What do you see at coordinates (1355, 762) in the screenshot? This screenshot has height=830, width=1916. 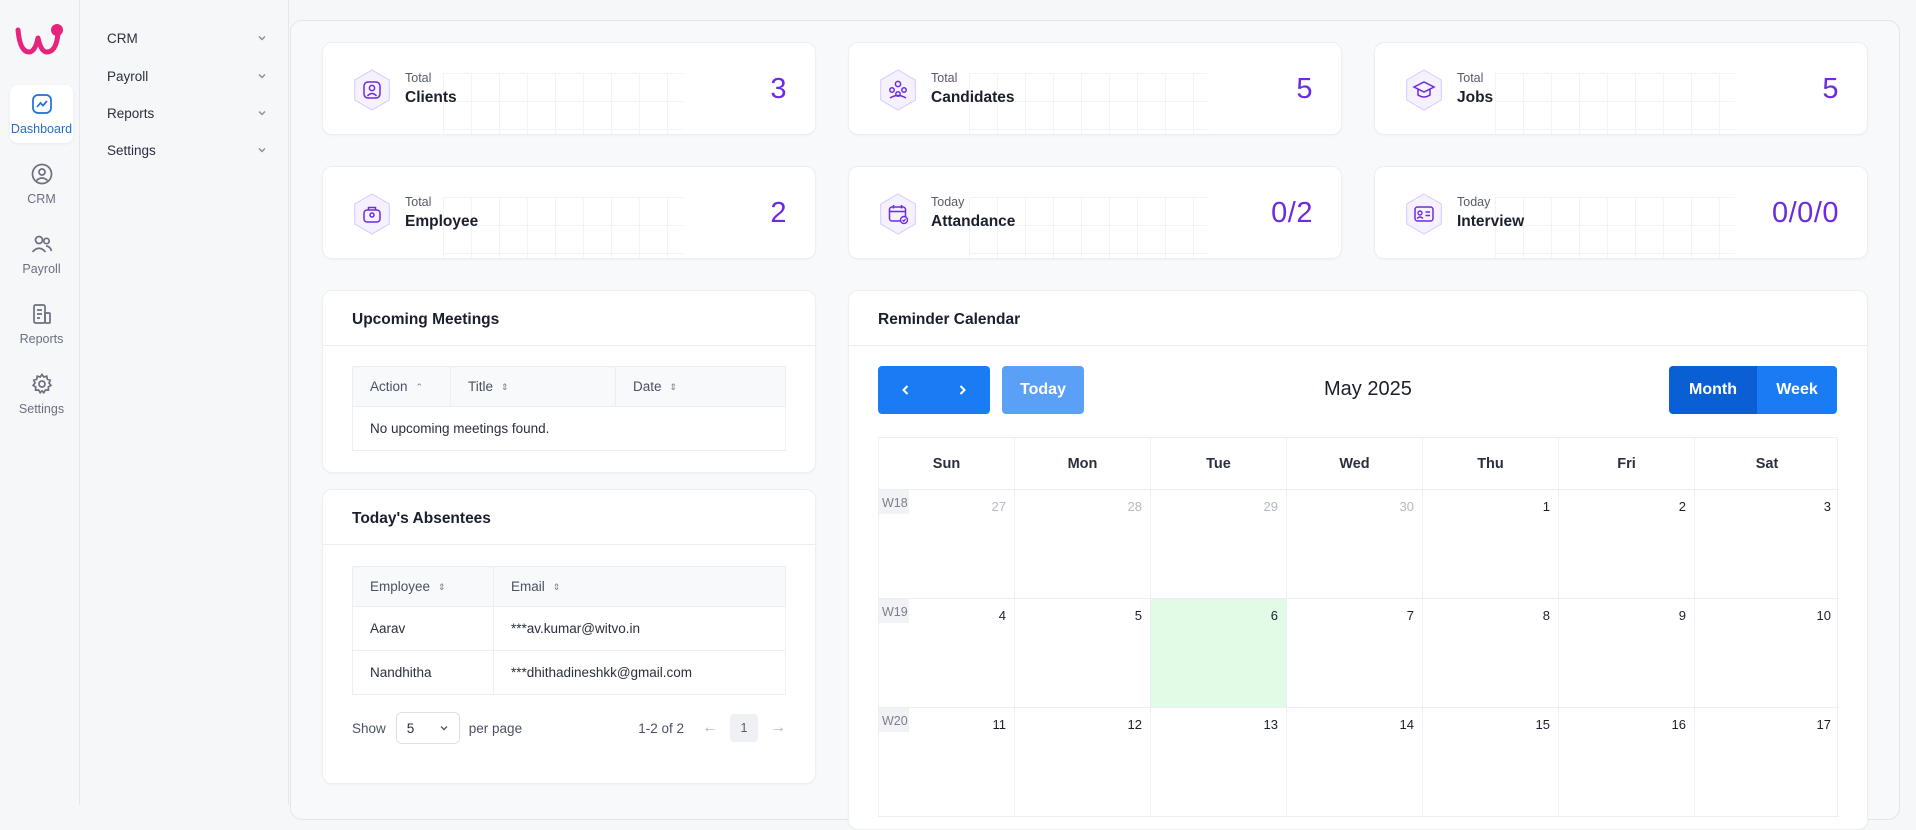 I see `calendar-day-cell: 14` at bounding box center [1355, 762].